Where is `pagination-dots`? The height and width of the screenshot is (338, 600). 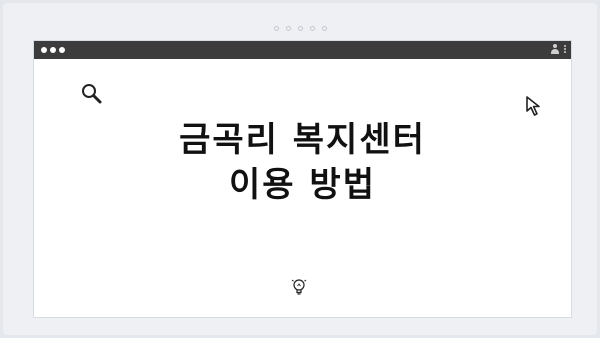 pagination-dots is located at coordinates (300, 28).